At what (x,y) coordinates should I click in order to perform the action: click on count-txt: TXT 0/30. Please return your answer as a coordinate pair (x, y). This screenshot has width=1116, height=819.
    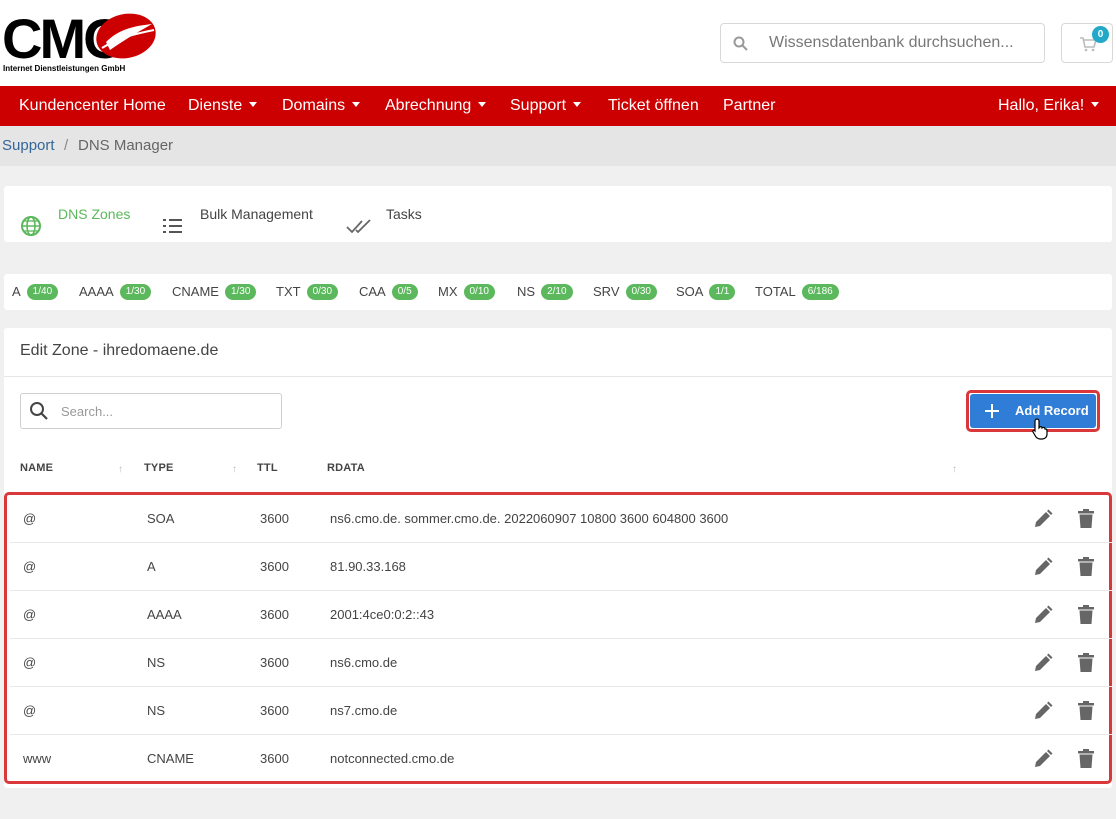
    Looking at the image, I should click on (307, 292).